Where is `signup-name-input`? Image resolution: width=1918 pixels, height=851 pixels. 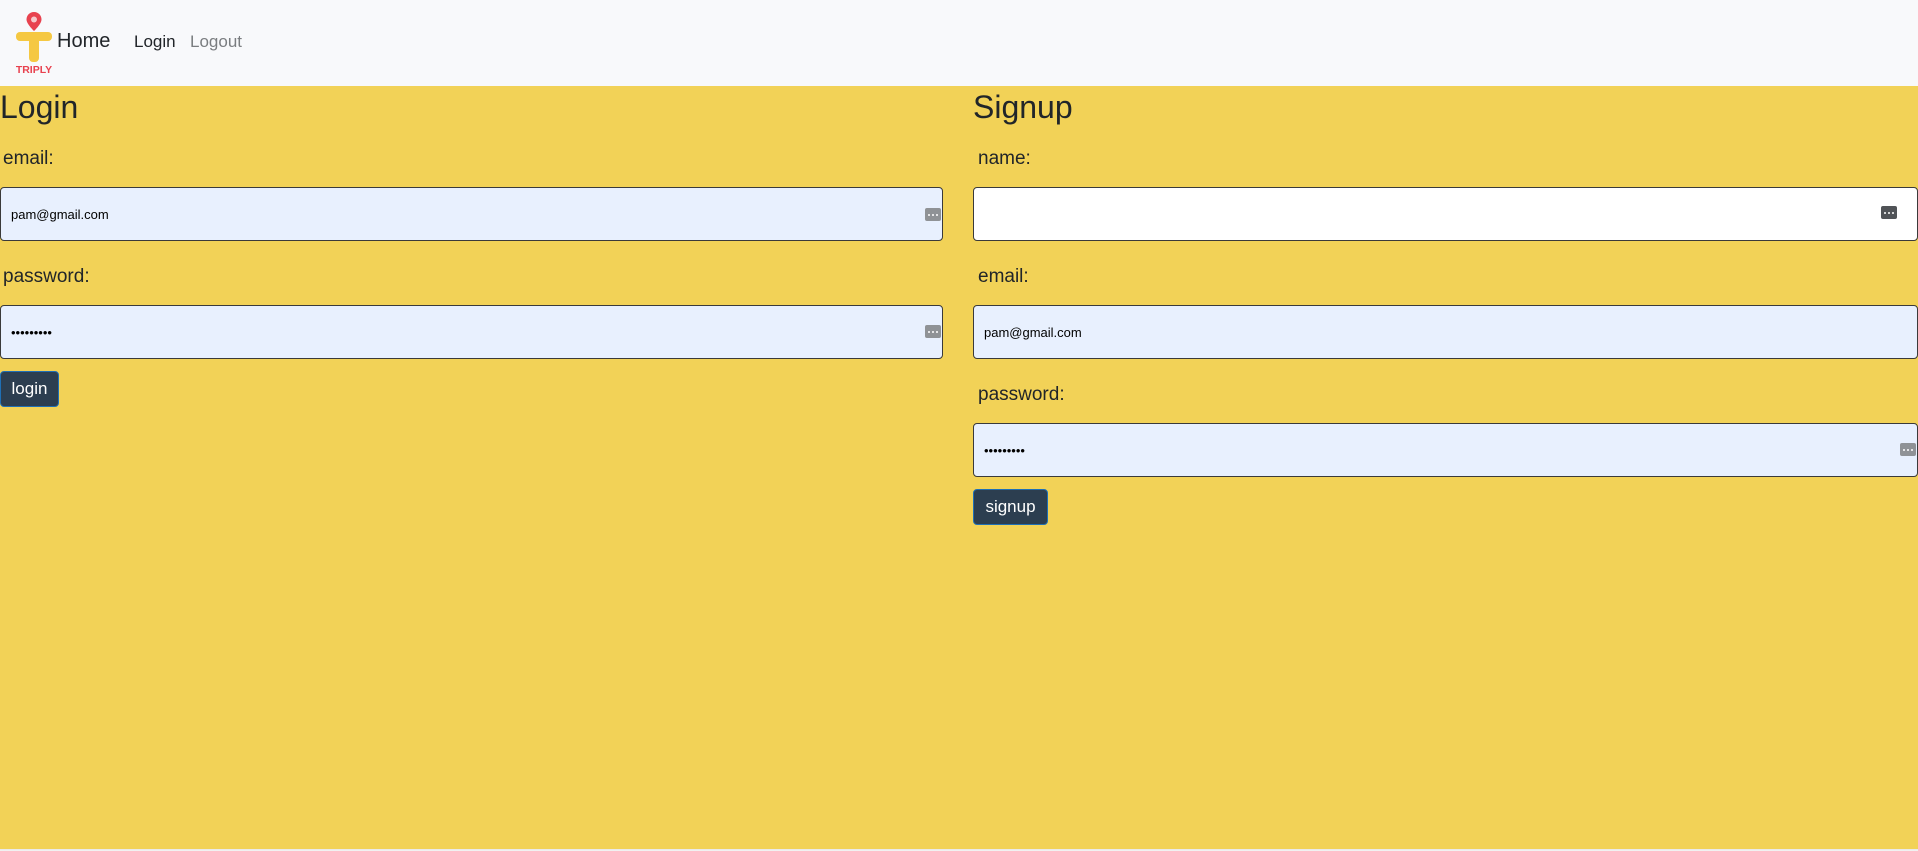
signup-name-input is located at coordinates (1445, 214).